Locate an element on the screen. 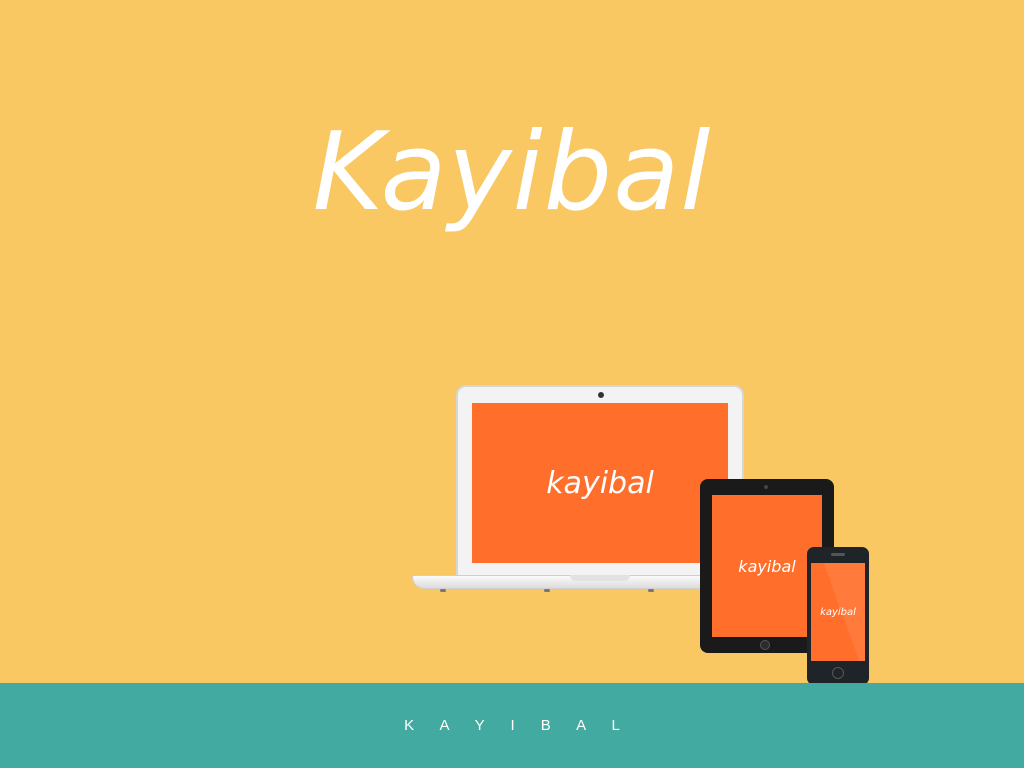 The width and height of the screenshot is (1024, 768). laptop-camera-icon is located at coordinates (601, 395).